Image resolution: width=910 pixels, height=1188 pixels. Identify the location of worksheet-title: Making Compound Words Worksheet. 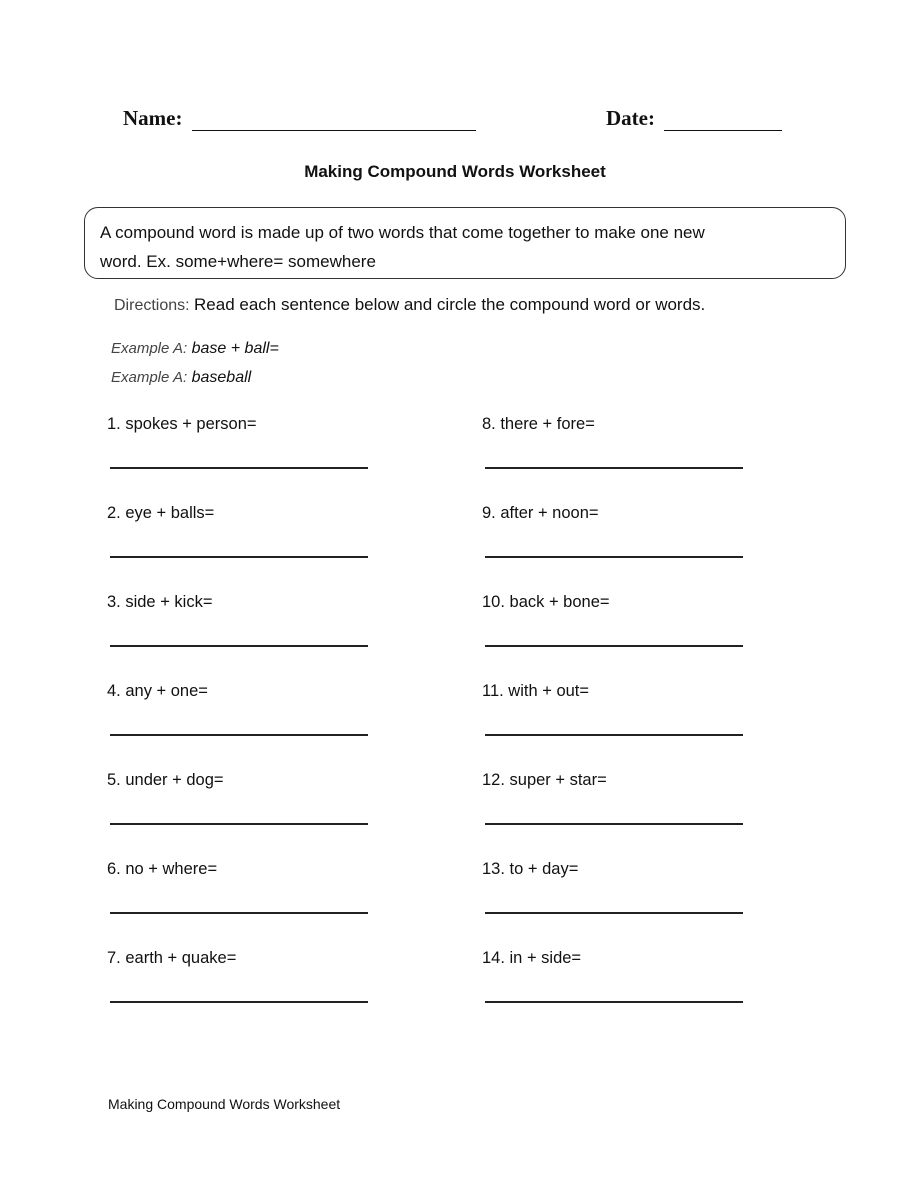
(455, 171).